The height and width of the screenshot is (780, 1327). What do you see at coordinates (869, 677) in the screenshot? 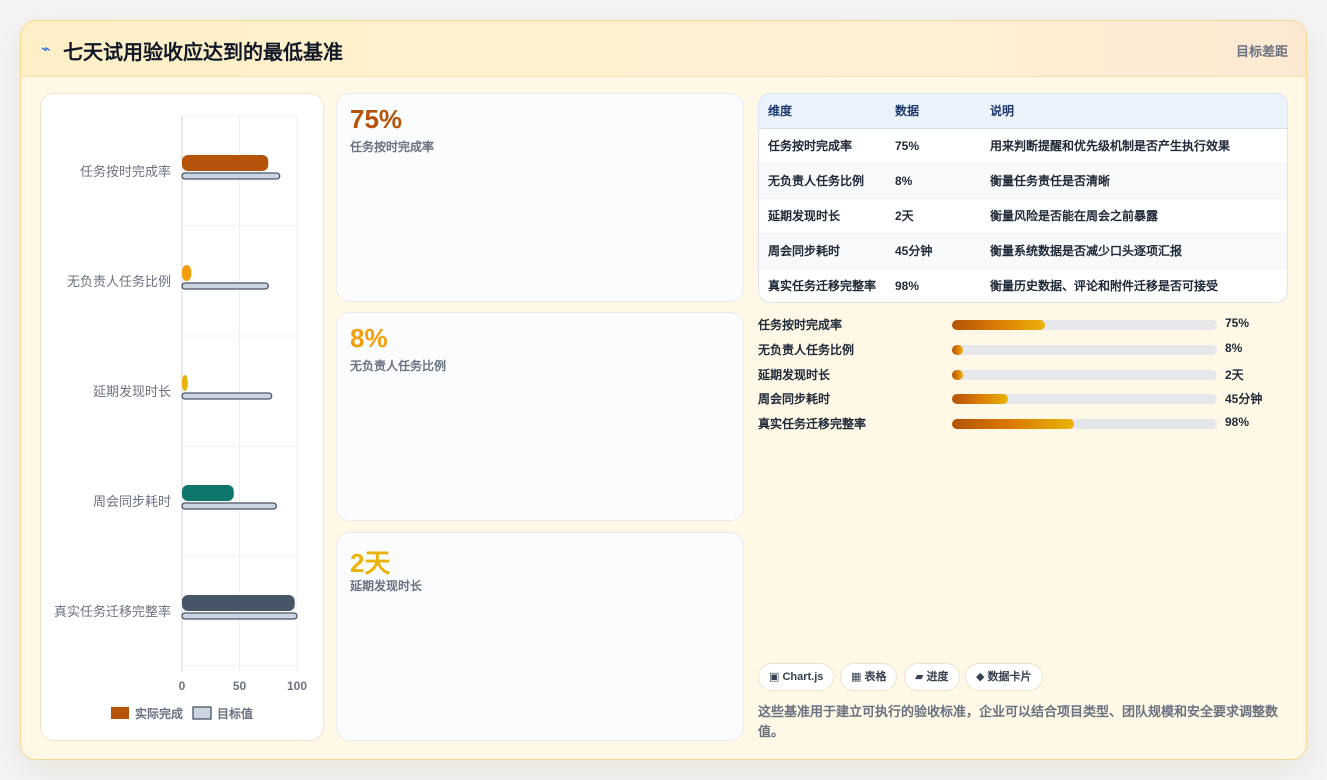
I see `chip-table: ▦ 表格` at bounding box center [869, 677].